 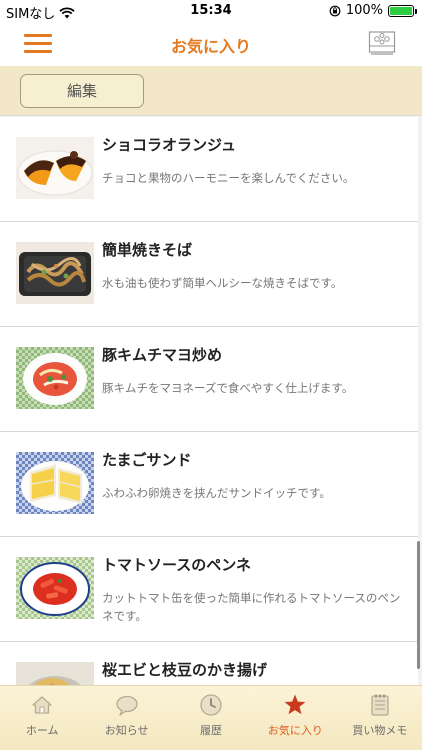 What do you see at coordinates (382, 43) in the screenshot?
I see `kitchen-stove-icon` at bounding box center [382, 43].